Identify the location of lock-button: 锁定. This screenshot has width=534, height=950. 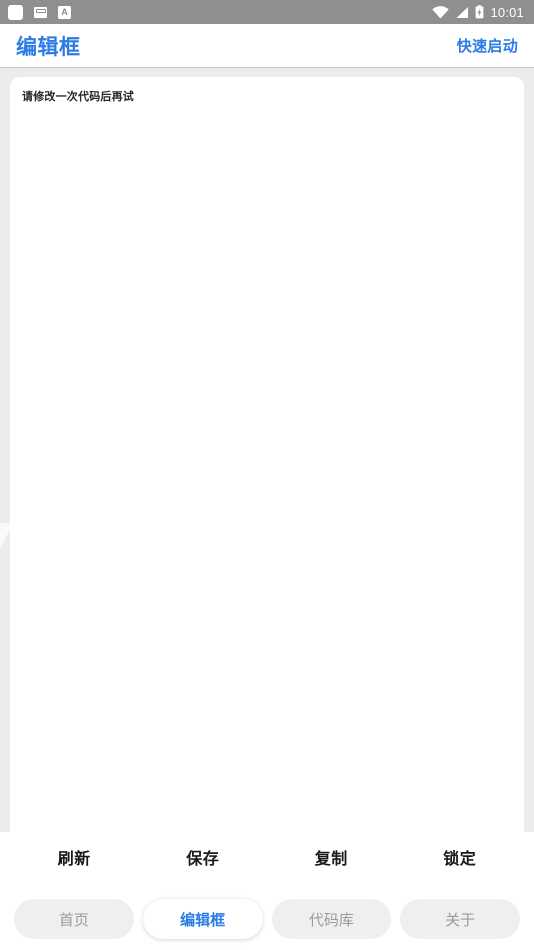
(460, 860).